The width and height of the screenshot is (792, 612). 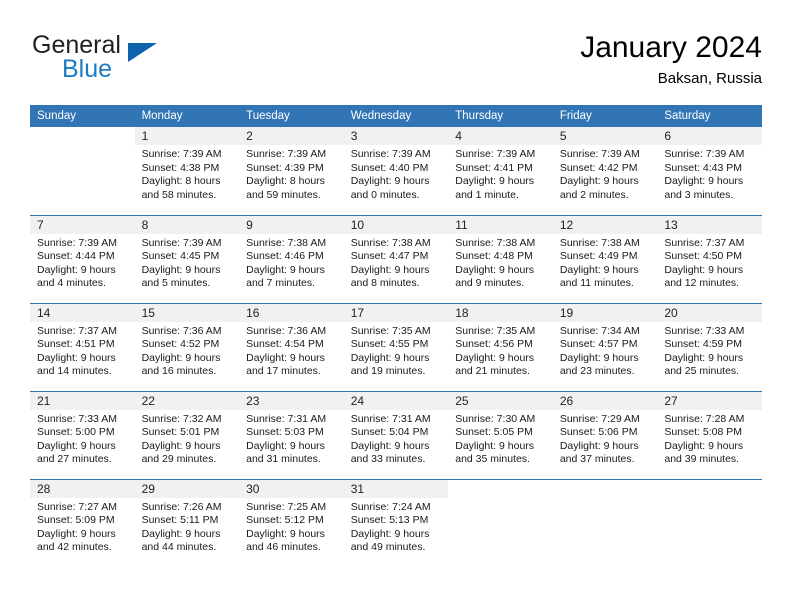 I want to click on sunrise-text: Sunrise: 7:34 AM, so click(x=599, y=330).